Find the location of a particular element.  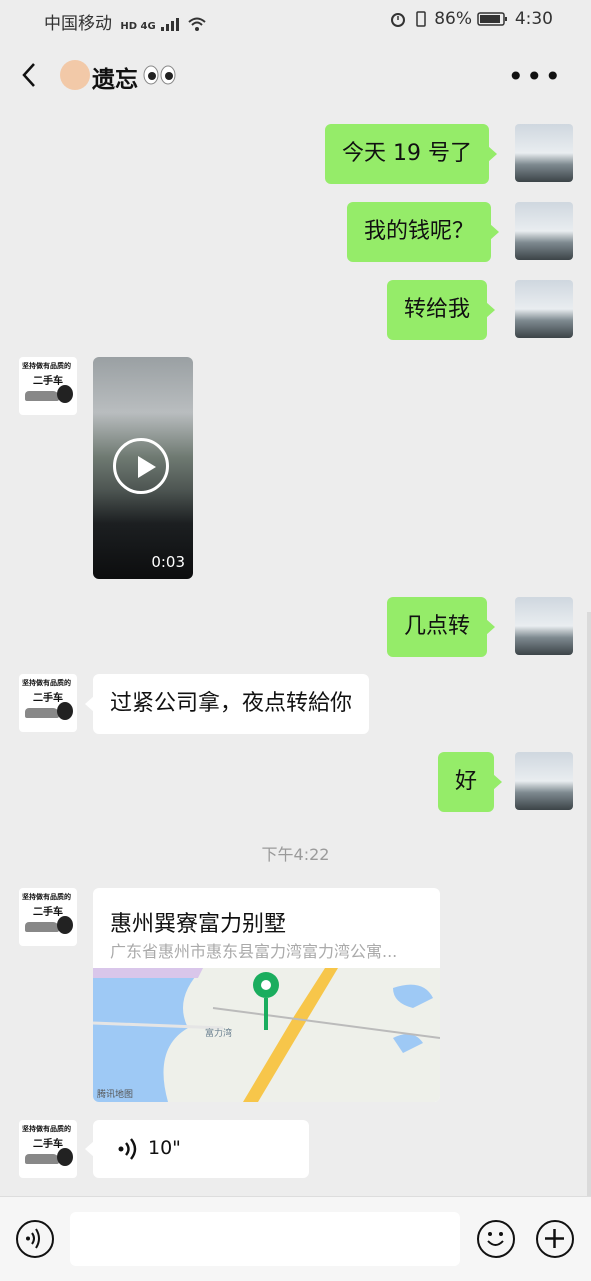

video-message: 0:03 is located at coordinates (143, 468).